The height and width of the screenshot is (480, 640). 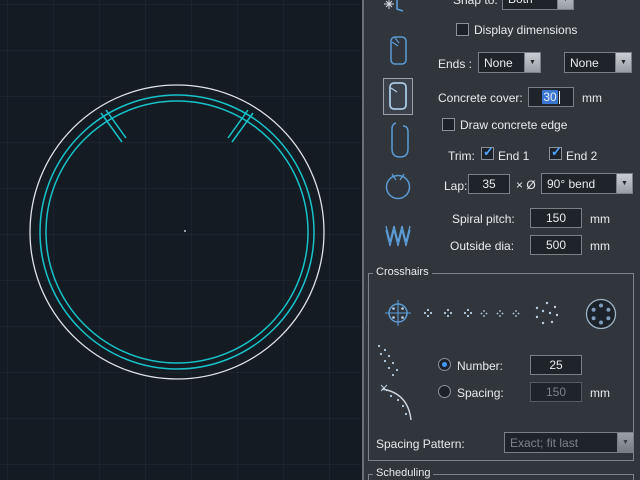 I want to click on end2-value: None, so click(x=584, y=62).